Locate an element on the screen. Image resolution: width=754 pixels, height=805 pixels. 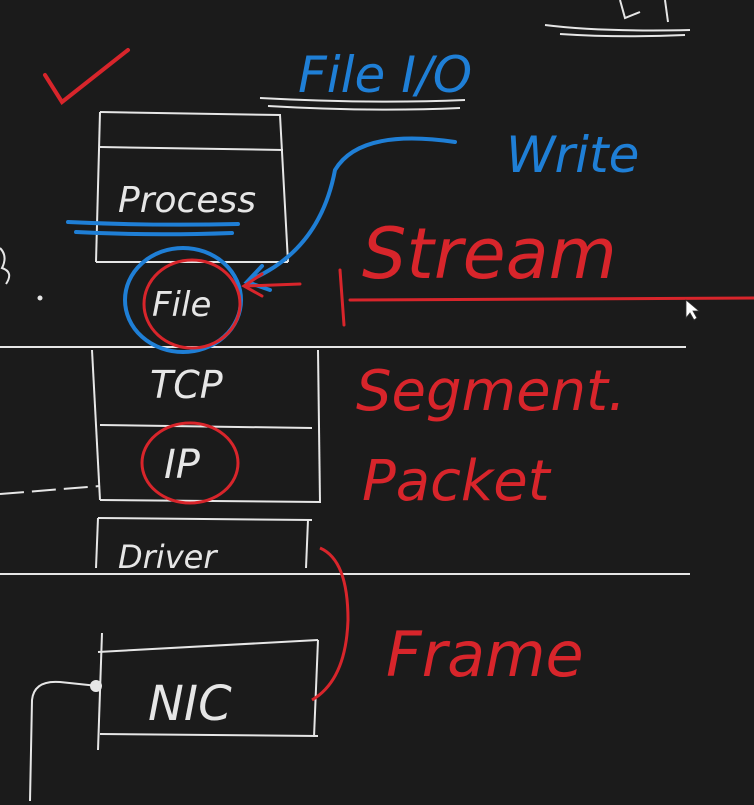
ip-label: IP is located at coordinates (182, 465).